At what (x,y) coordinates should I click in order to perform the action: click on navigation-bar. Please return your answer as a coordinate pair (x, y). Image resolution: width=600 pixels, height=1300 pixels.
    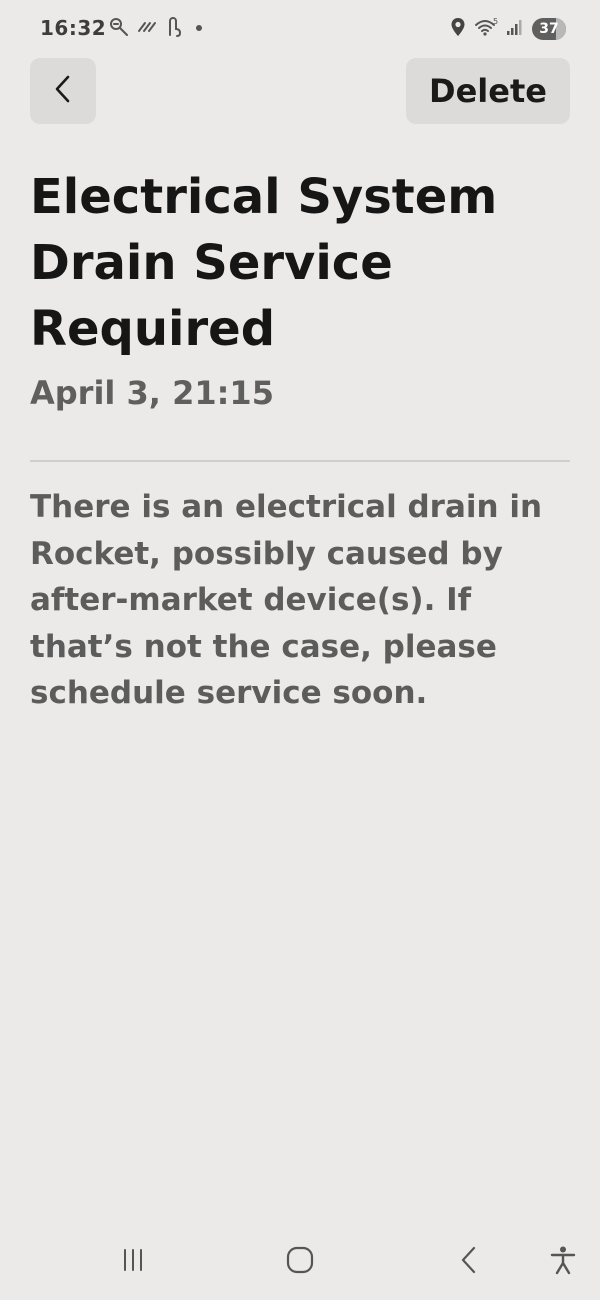
    Looking at the image, I should click on (300, 1265).